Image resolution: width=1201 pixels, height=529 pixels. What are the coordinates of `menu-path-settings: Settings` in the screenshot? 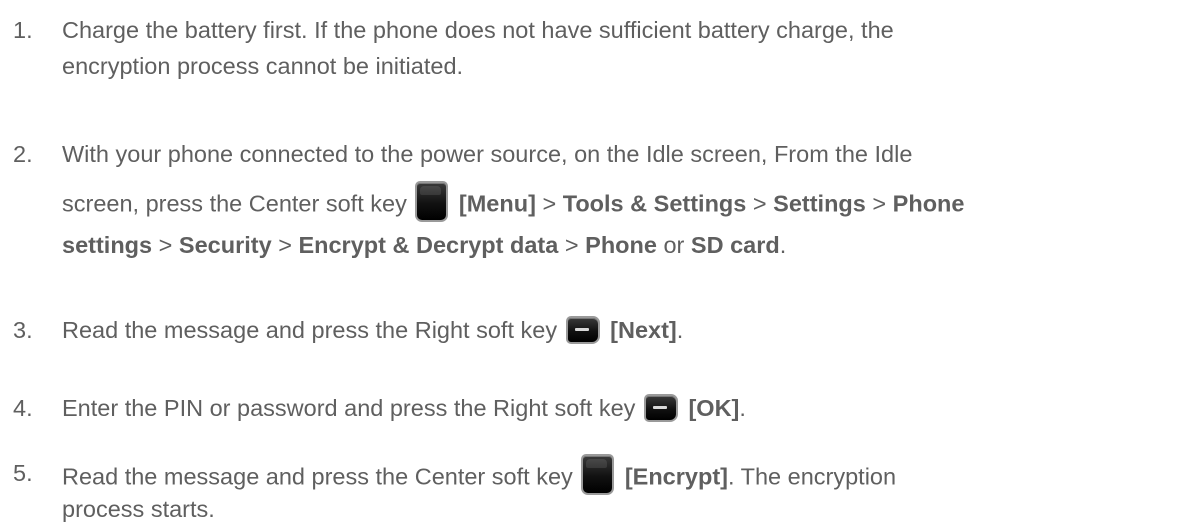 It's located at (819, 203).